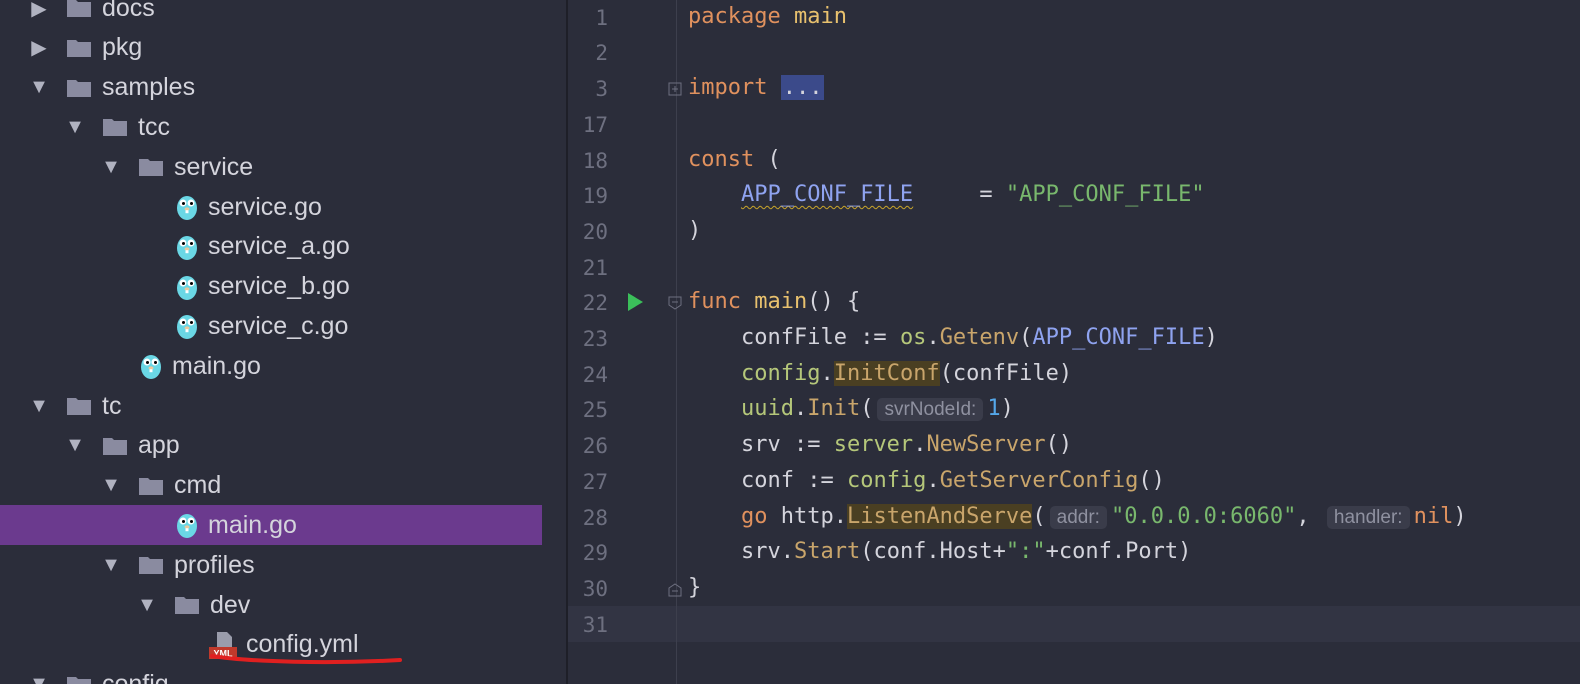 Image resolution: width=1580 pixels, height=684 pixels. What do you see at coordinates (933, 551) in the screenshot?
I see `code-text: (conf.Host+` at bounding box center [933, 551].